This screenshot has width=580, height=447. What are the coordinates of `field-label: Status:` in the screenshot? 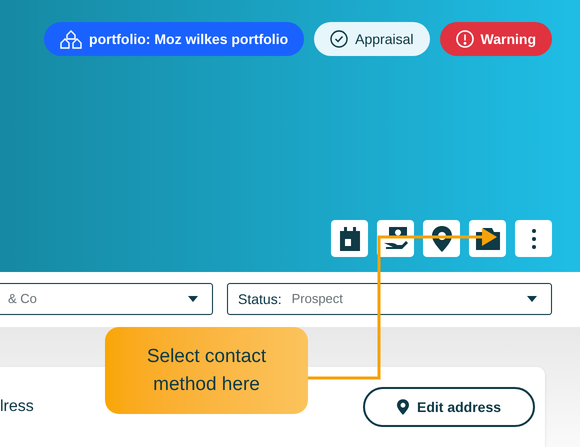 It's located at (260, 299).